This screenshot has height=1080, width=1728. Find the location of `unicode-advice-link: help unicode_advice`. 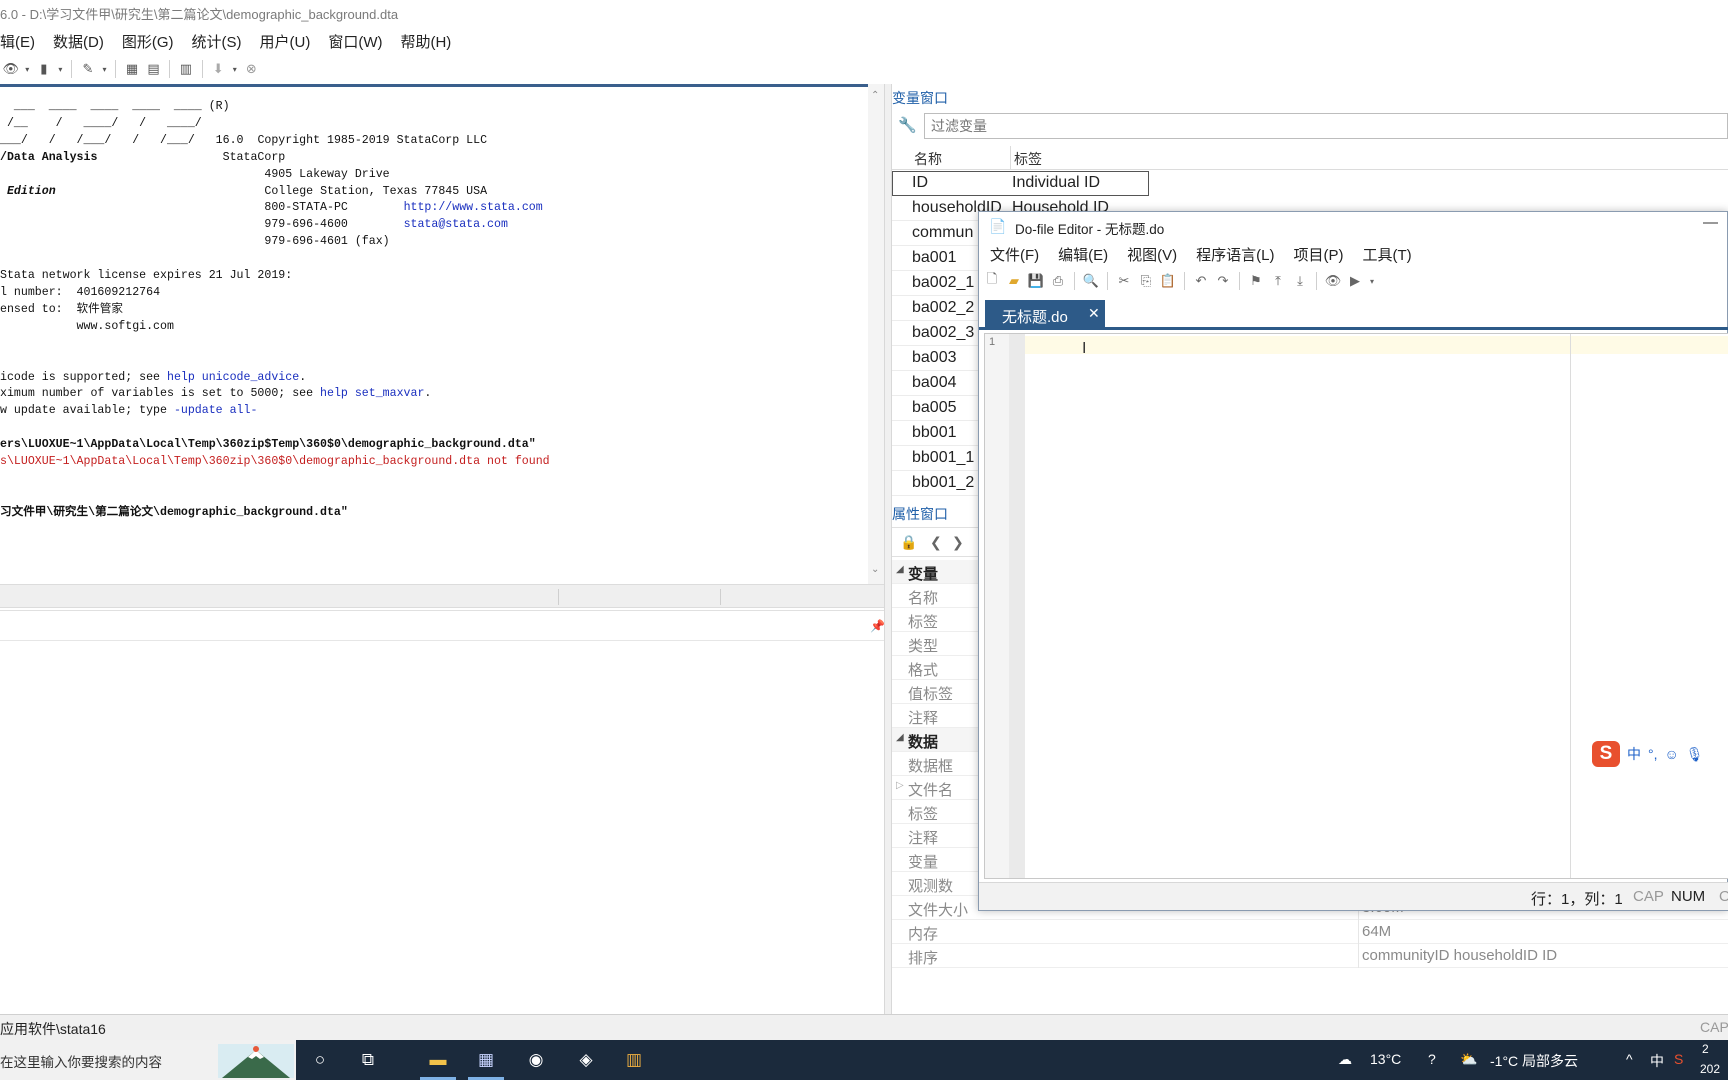

unicode-advice-link: help unicode_advice is located at coordinates (233, 377).